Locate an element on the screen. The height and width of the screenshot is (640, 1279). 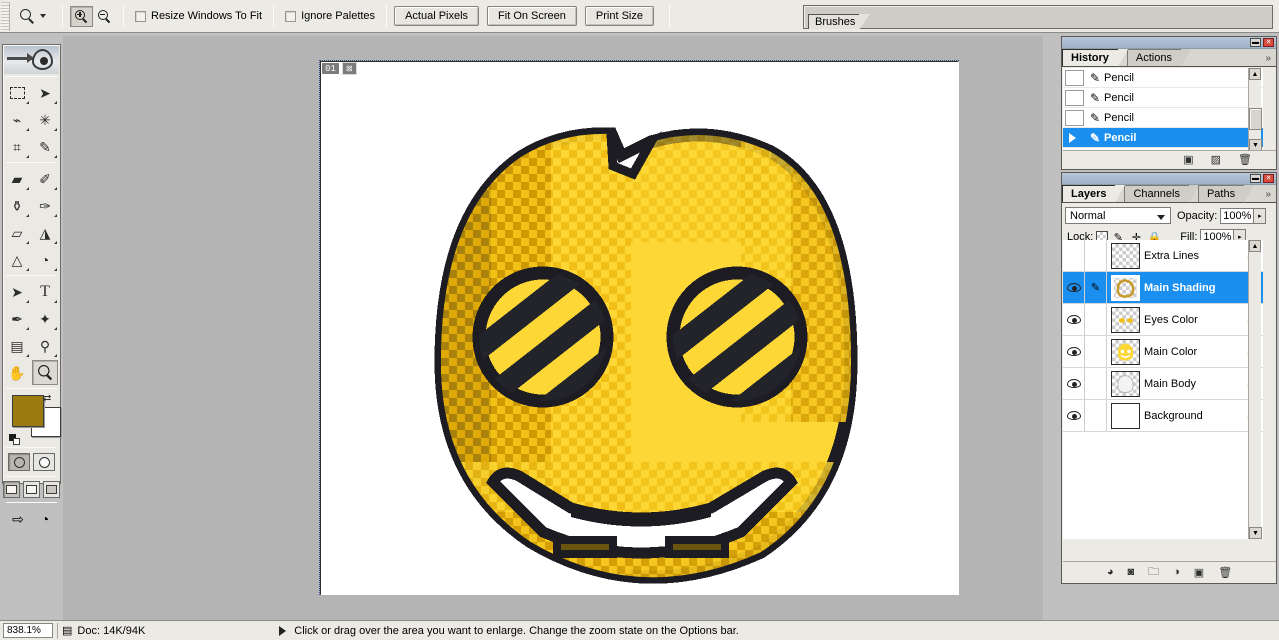
foreground-color-swatch is located at coordinates (28, 411).